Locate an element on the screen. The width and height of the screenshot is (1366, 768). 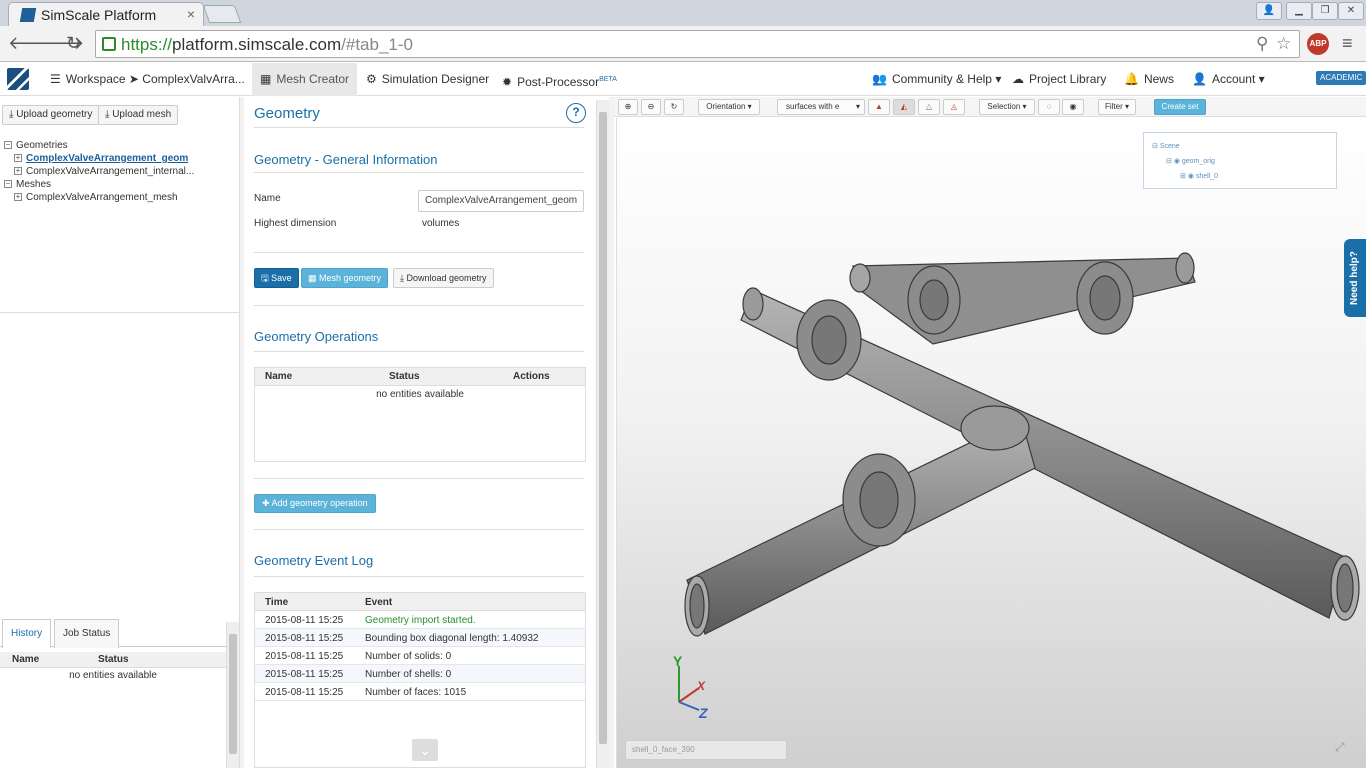
minimize-icon: ▁ is located at coordinates (1299, 11).